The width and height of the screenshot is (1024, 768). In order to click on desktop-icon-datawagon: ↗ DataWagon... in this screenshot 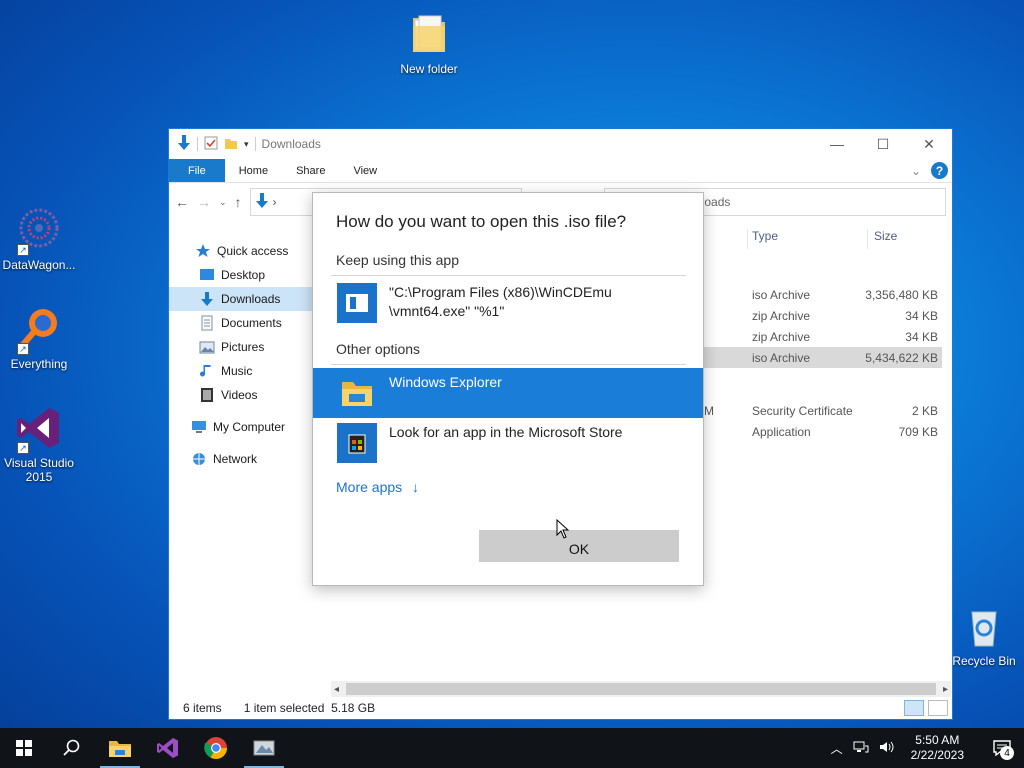, I will do `click(39, 239)`.